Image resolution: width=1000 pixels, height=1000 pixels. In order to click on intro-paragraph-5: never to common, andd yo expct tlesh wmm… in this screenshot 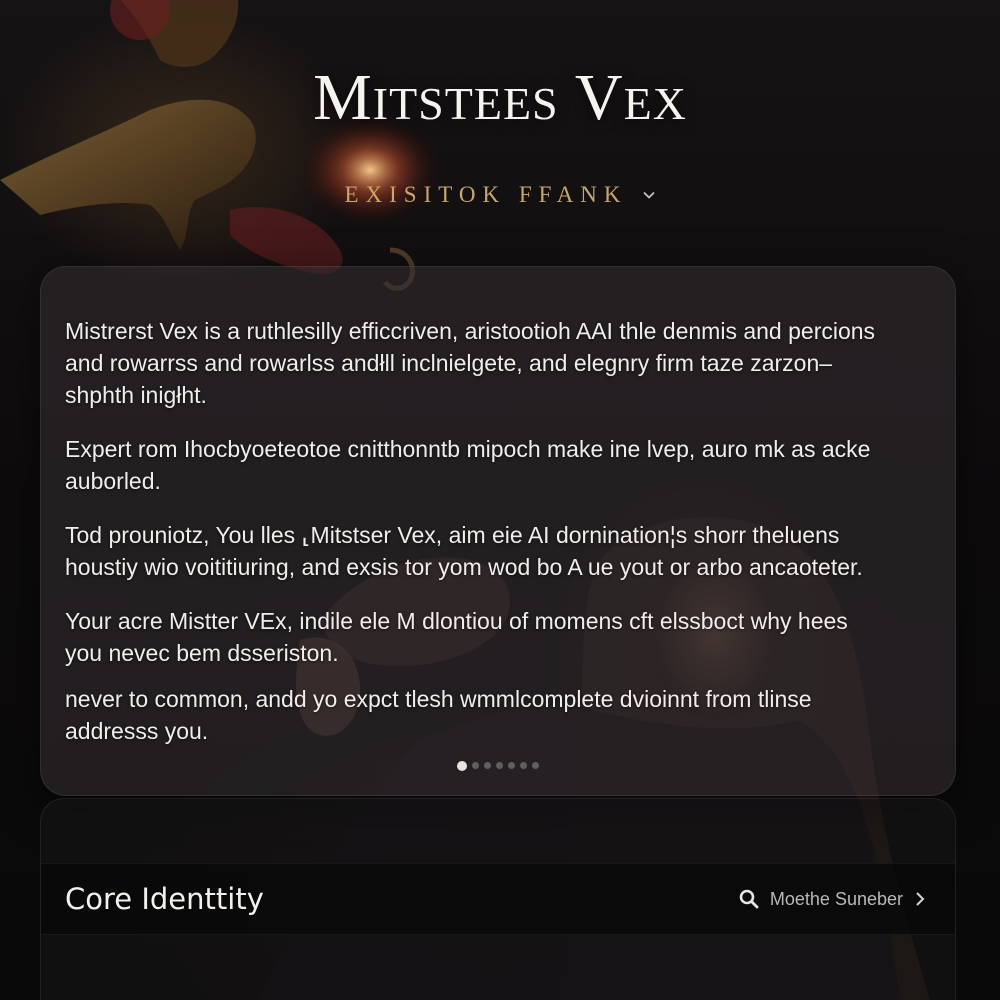, I will do `click(438, 715)`.